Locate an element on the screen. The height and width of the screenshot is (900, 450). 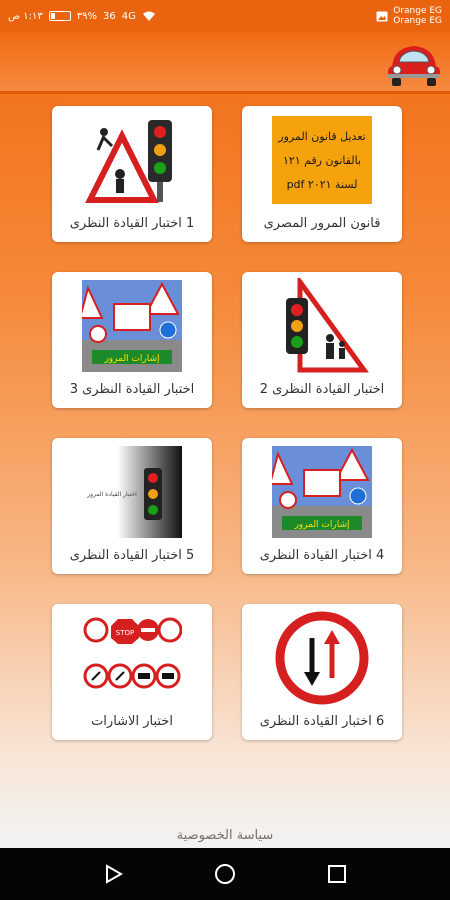
status-left: ١:١٣ ص ٣٩% 36 4G is located at coordinates (82, 16).